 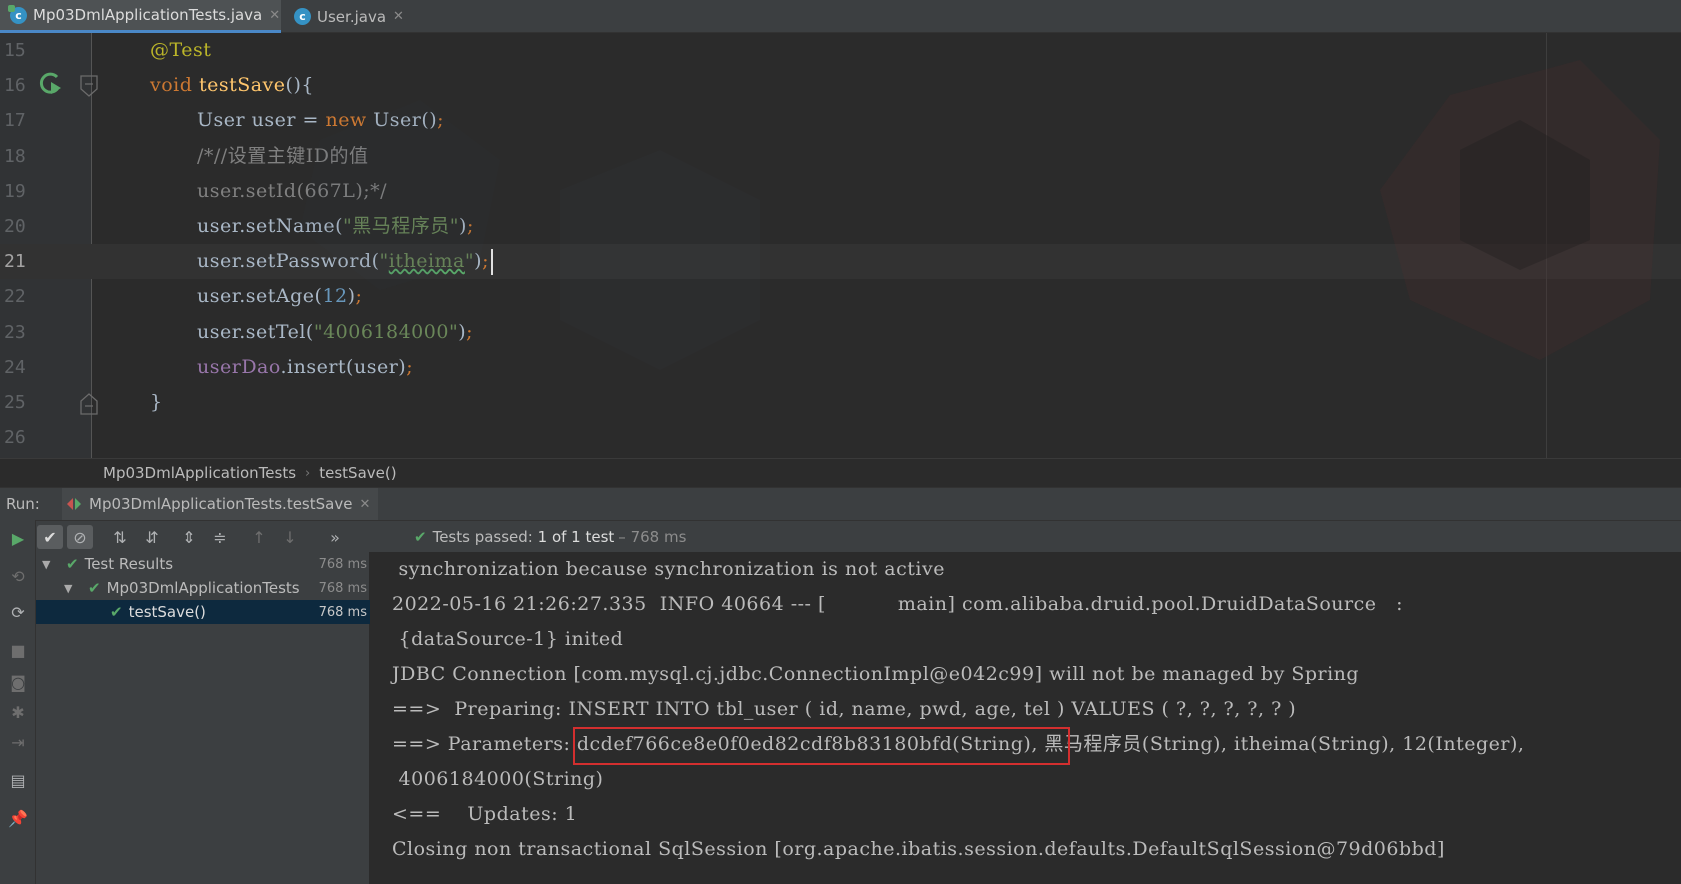 I want to click on line-number: 15, so click(x=15, y=50).